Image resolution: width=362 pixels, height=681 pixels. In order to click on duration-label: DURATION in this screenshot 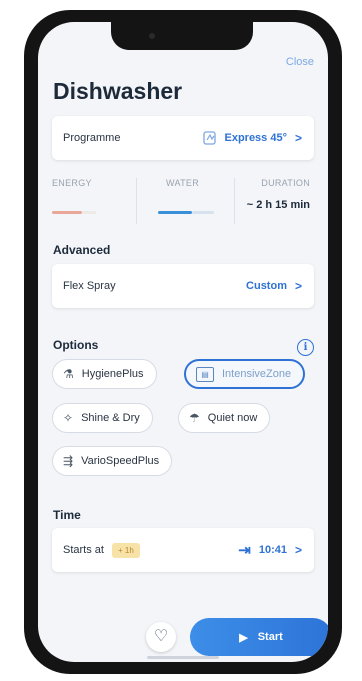, I will do `click(285, 183)`.